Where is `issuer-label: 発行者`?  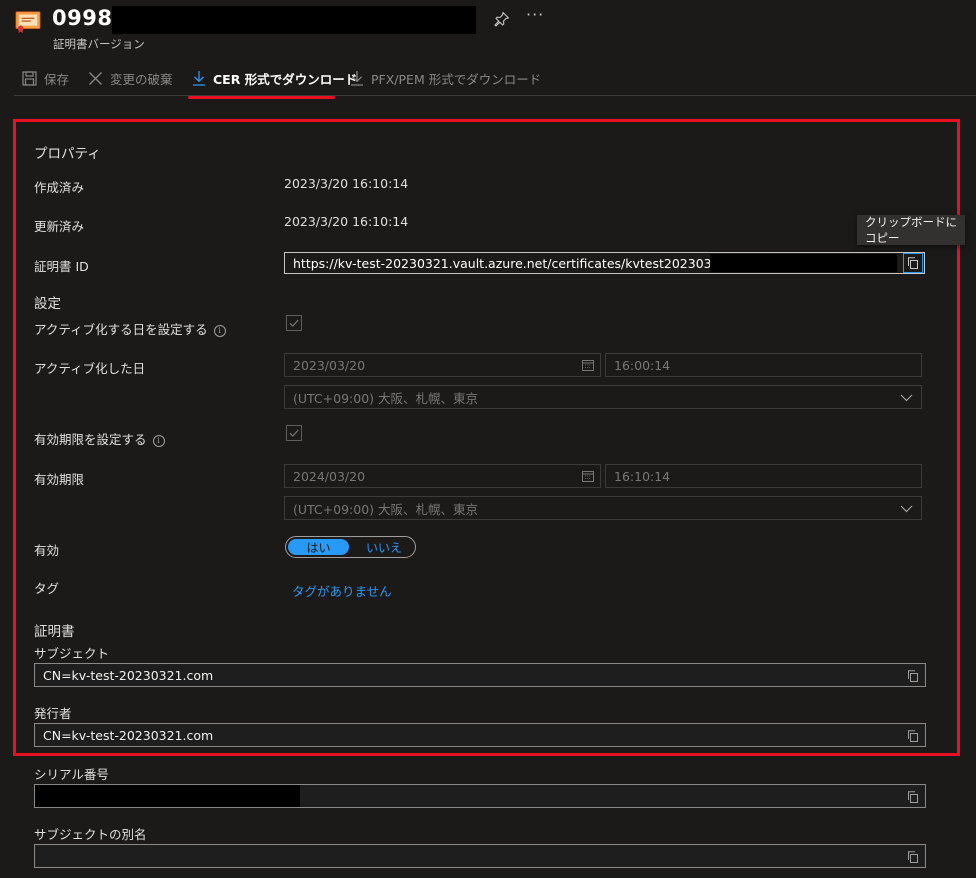
issuer-label: 発行者 is located at coordinates (53, 713).